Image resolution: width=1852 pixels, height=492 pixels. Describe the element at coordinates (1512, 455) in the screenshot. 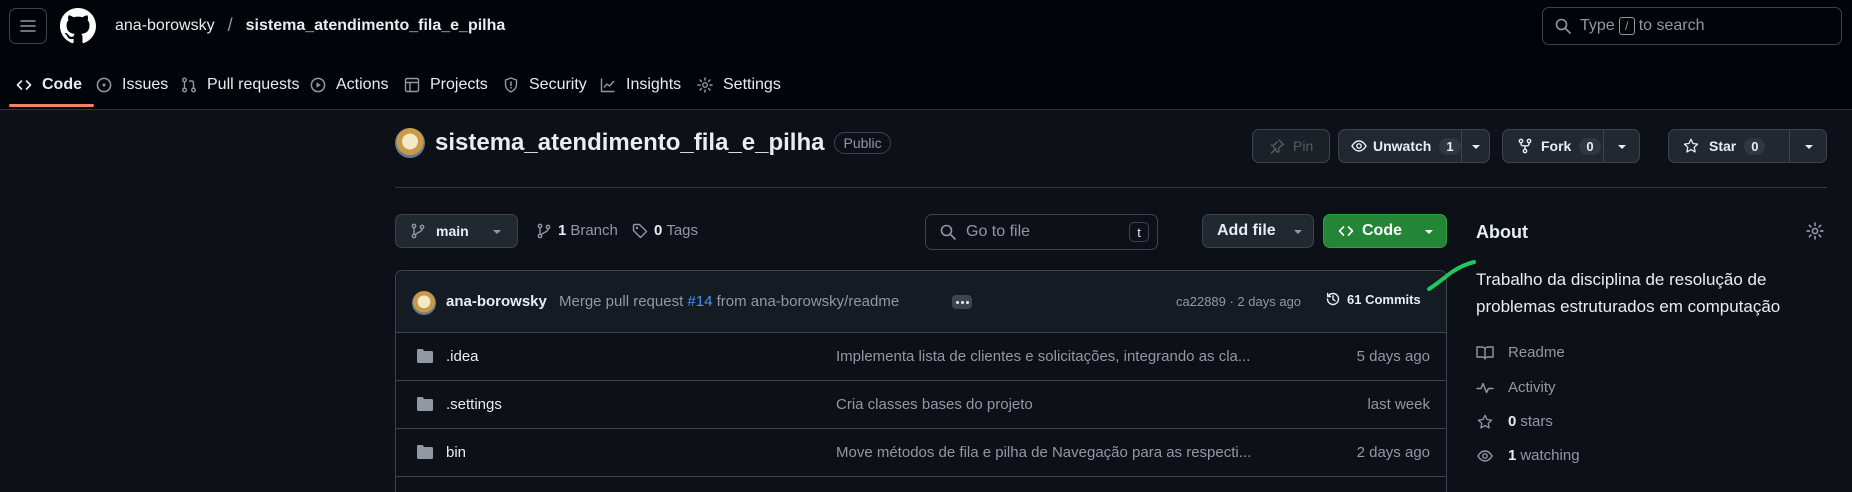

I see `watching-count: 1` at that location.